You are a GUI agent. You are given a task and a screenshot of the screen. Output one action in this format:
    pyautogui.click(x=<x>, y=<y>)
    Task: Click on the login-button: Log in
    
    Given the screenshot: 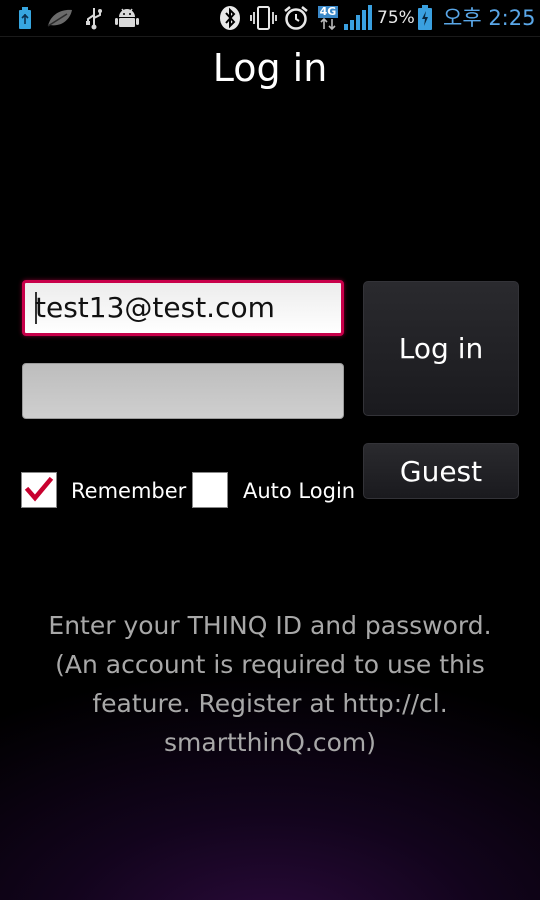 What is the action you would take?
    pyautogui.click(x=441, y=348)
    